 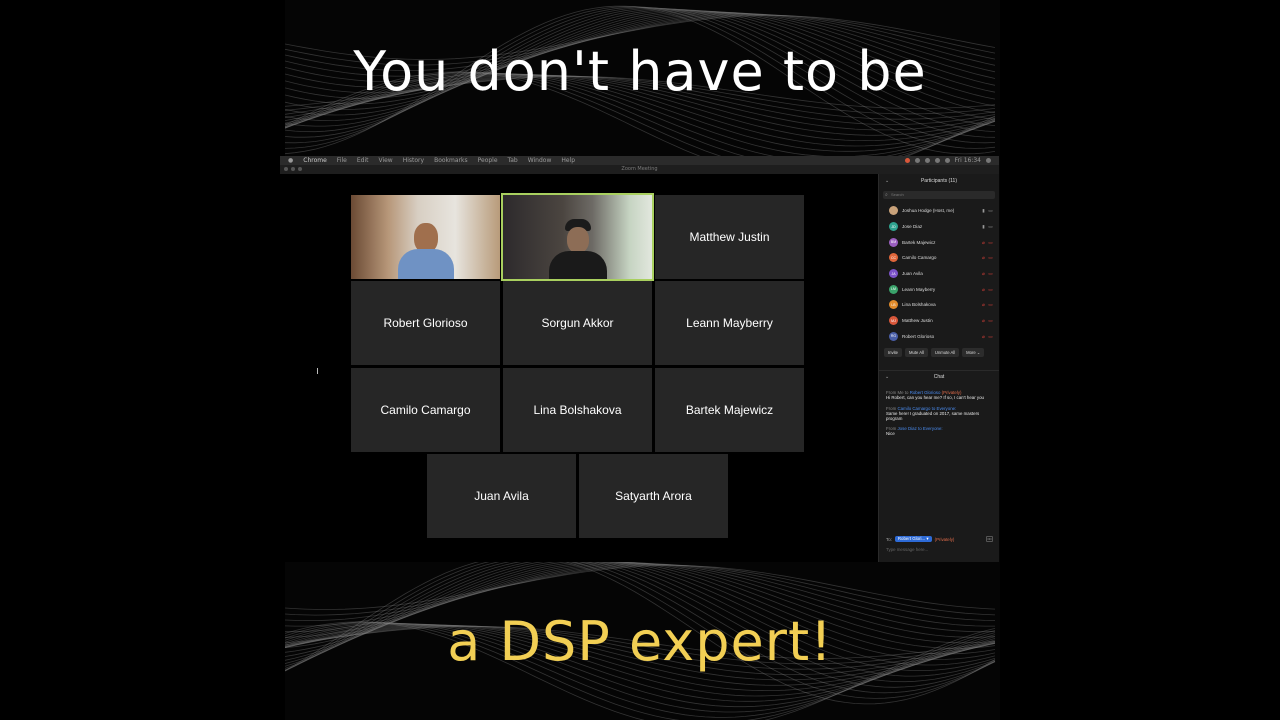 What do you see at coordinates (639, 169) in the screenshot?
I see `window-title: Zoom Meeting` at bounding box center [639, 169].